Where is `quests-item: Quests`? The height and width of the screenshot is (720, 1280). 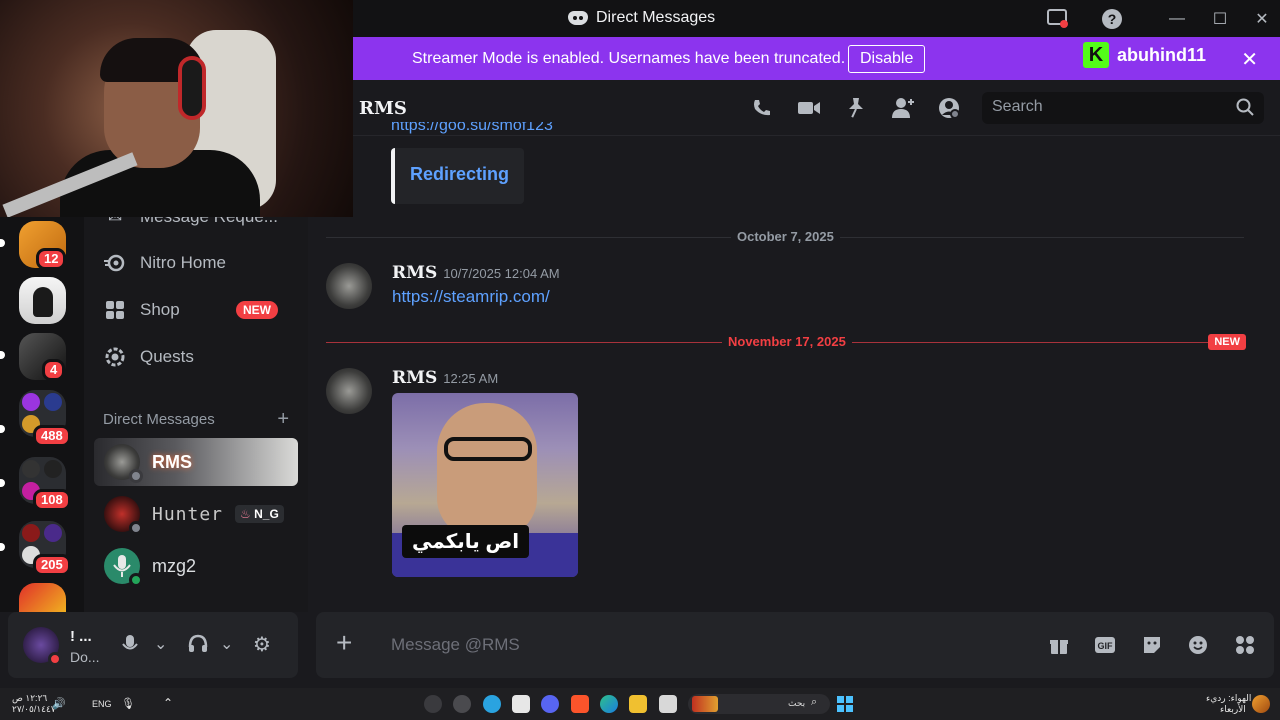
quests-item: Quests is located at coordinates (198, 357).